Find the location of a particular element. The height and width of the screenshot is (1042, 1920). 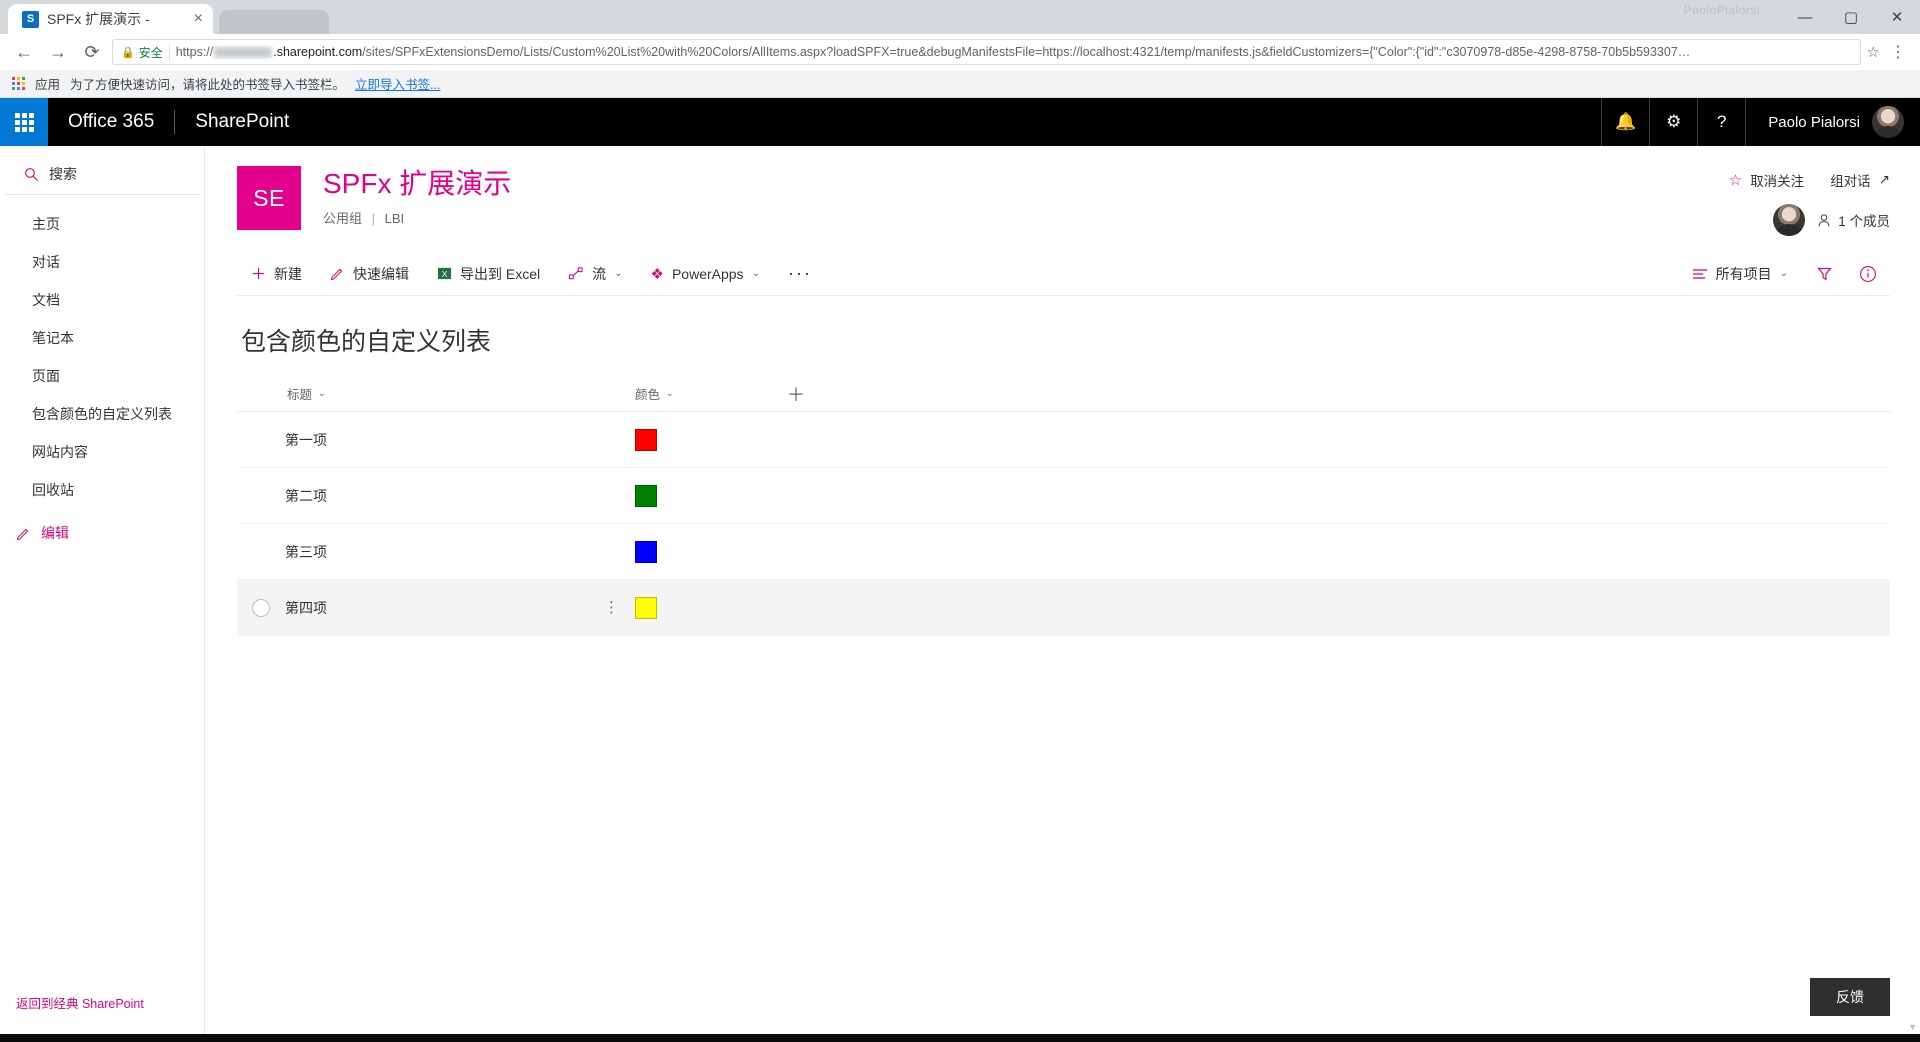

list-title: 包含颜色的自定义列表 is located at coordinates (366, 342).